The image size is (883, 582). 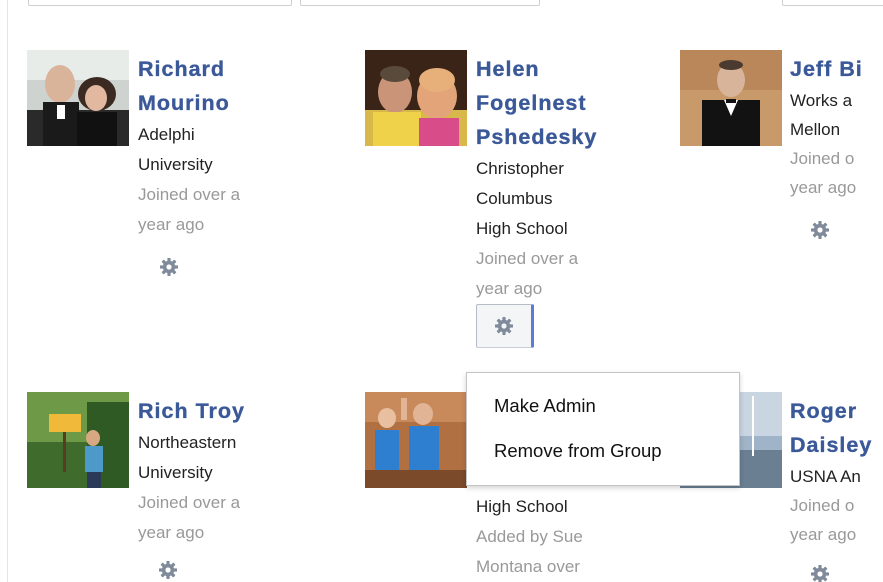 I want to click on member-name: Jeff Bi, so click(x=836, y=69).